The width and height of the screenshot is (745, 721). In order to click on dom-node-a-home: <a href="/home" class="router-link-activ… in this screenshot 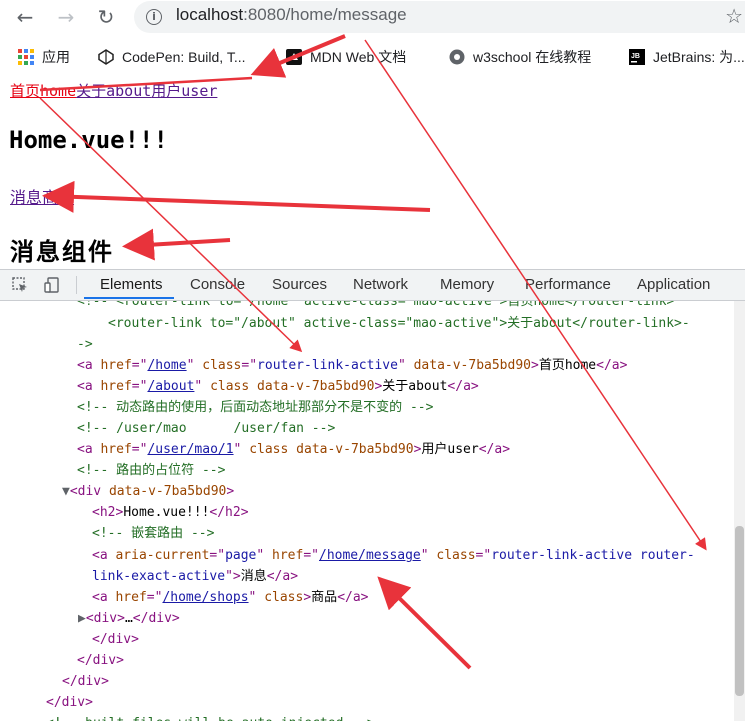, I will do `click(352, 365)`.